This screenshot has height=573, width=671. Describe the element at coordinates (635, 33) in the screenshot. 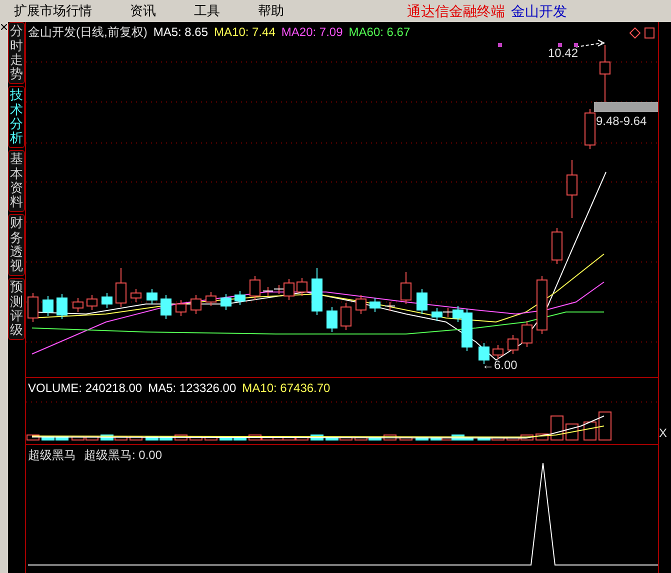

I see `diamond-icon` at that location.